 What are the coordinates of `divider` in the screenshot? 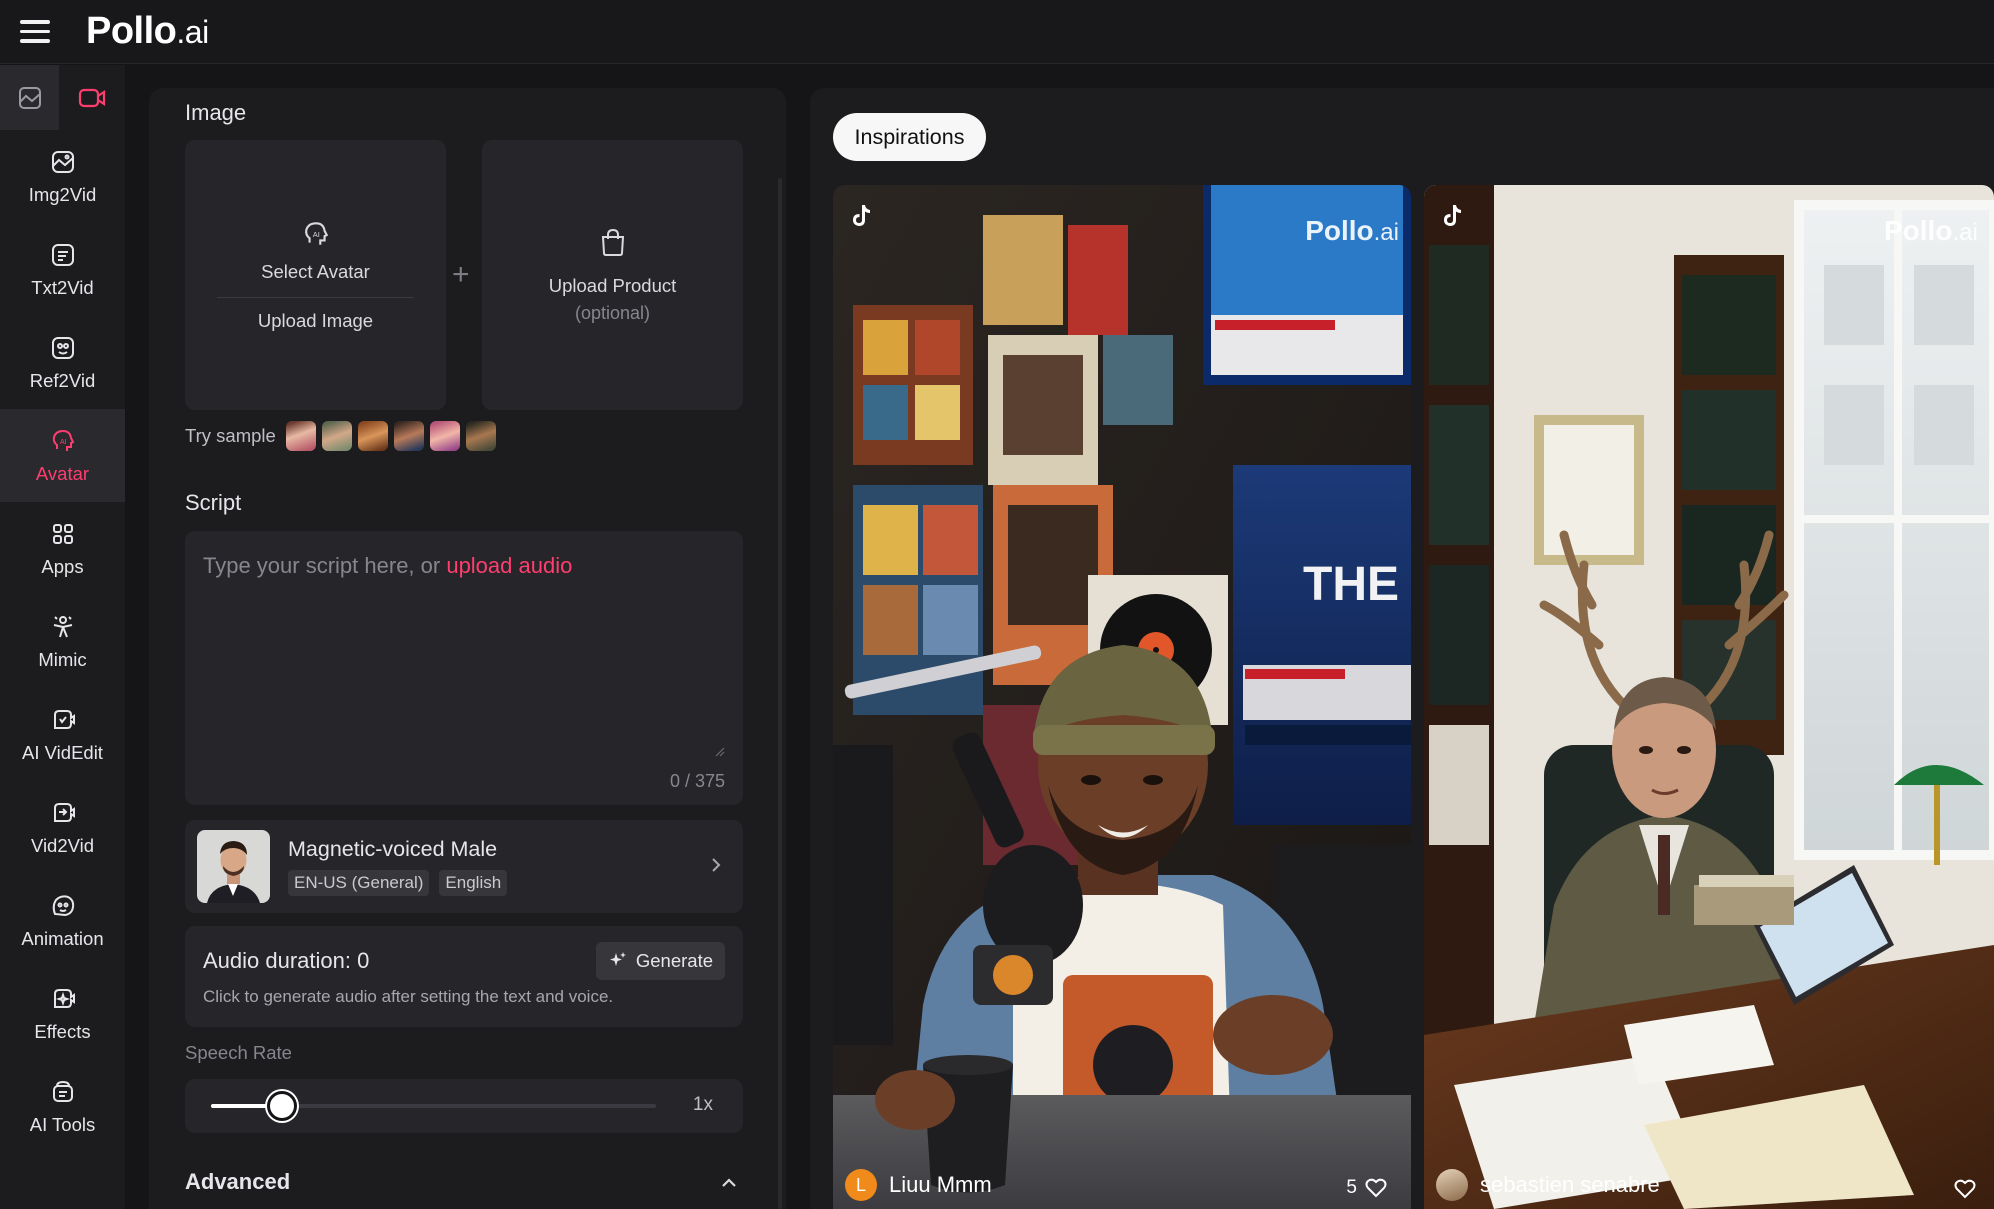 It's located at (315, 297).